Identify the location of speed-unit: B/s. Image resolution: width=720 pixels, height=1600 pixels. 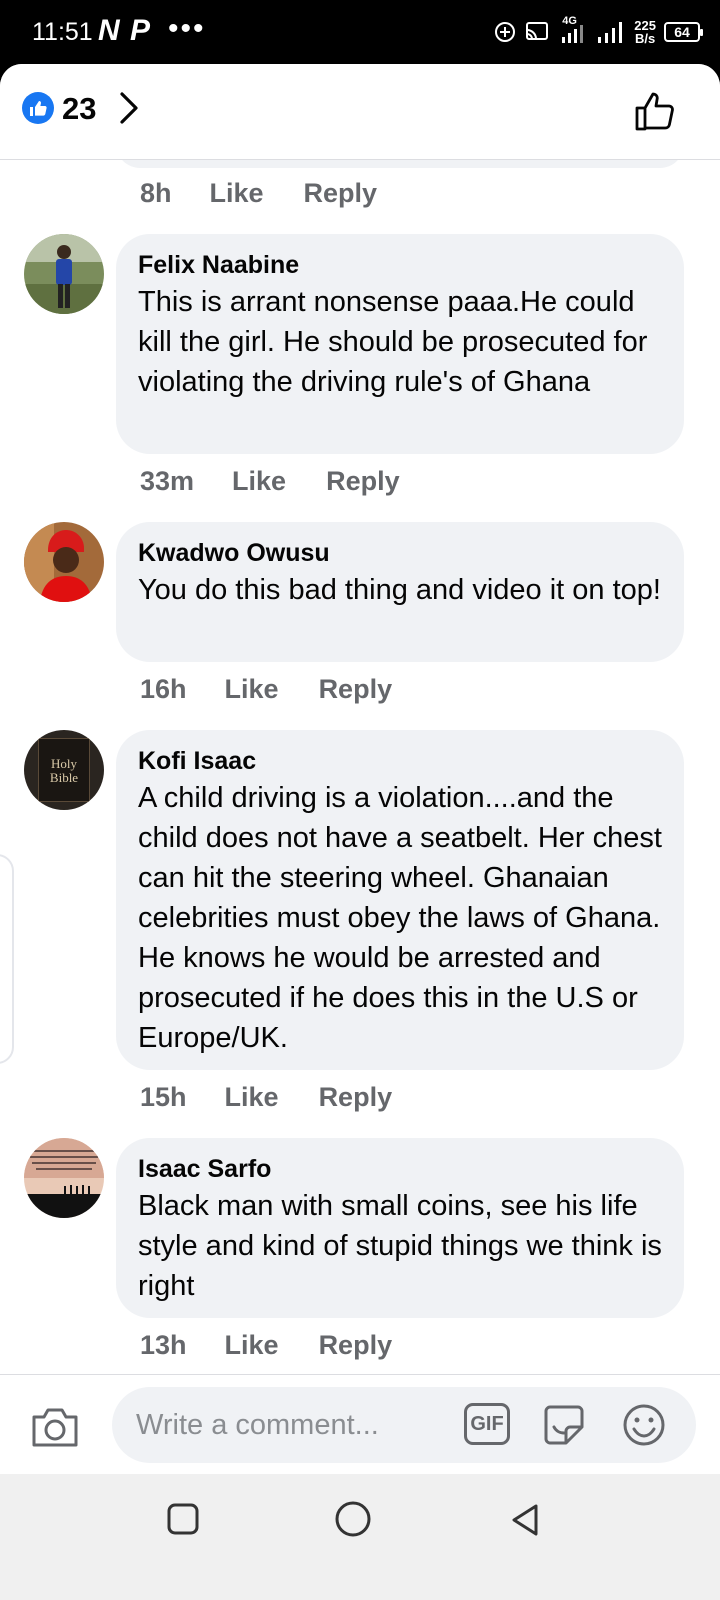
(645, 38).